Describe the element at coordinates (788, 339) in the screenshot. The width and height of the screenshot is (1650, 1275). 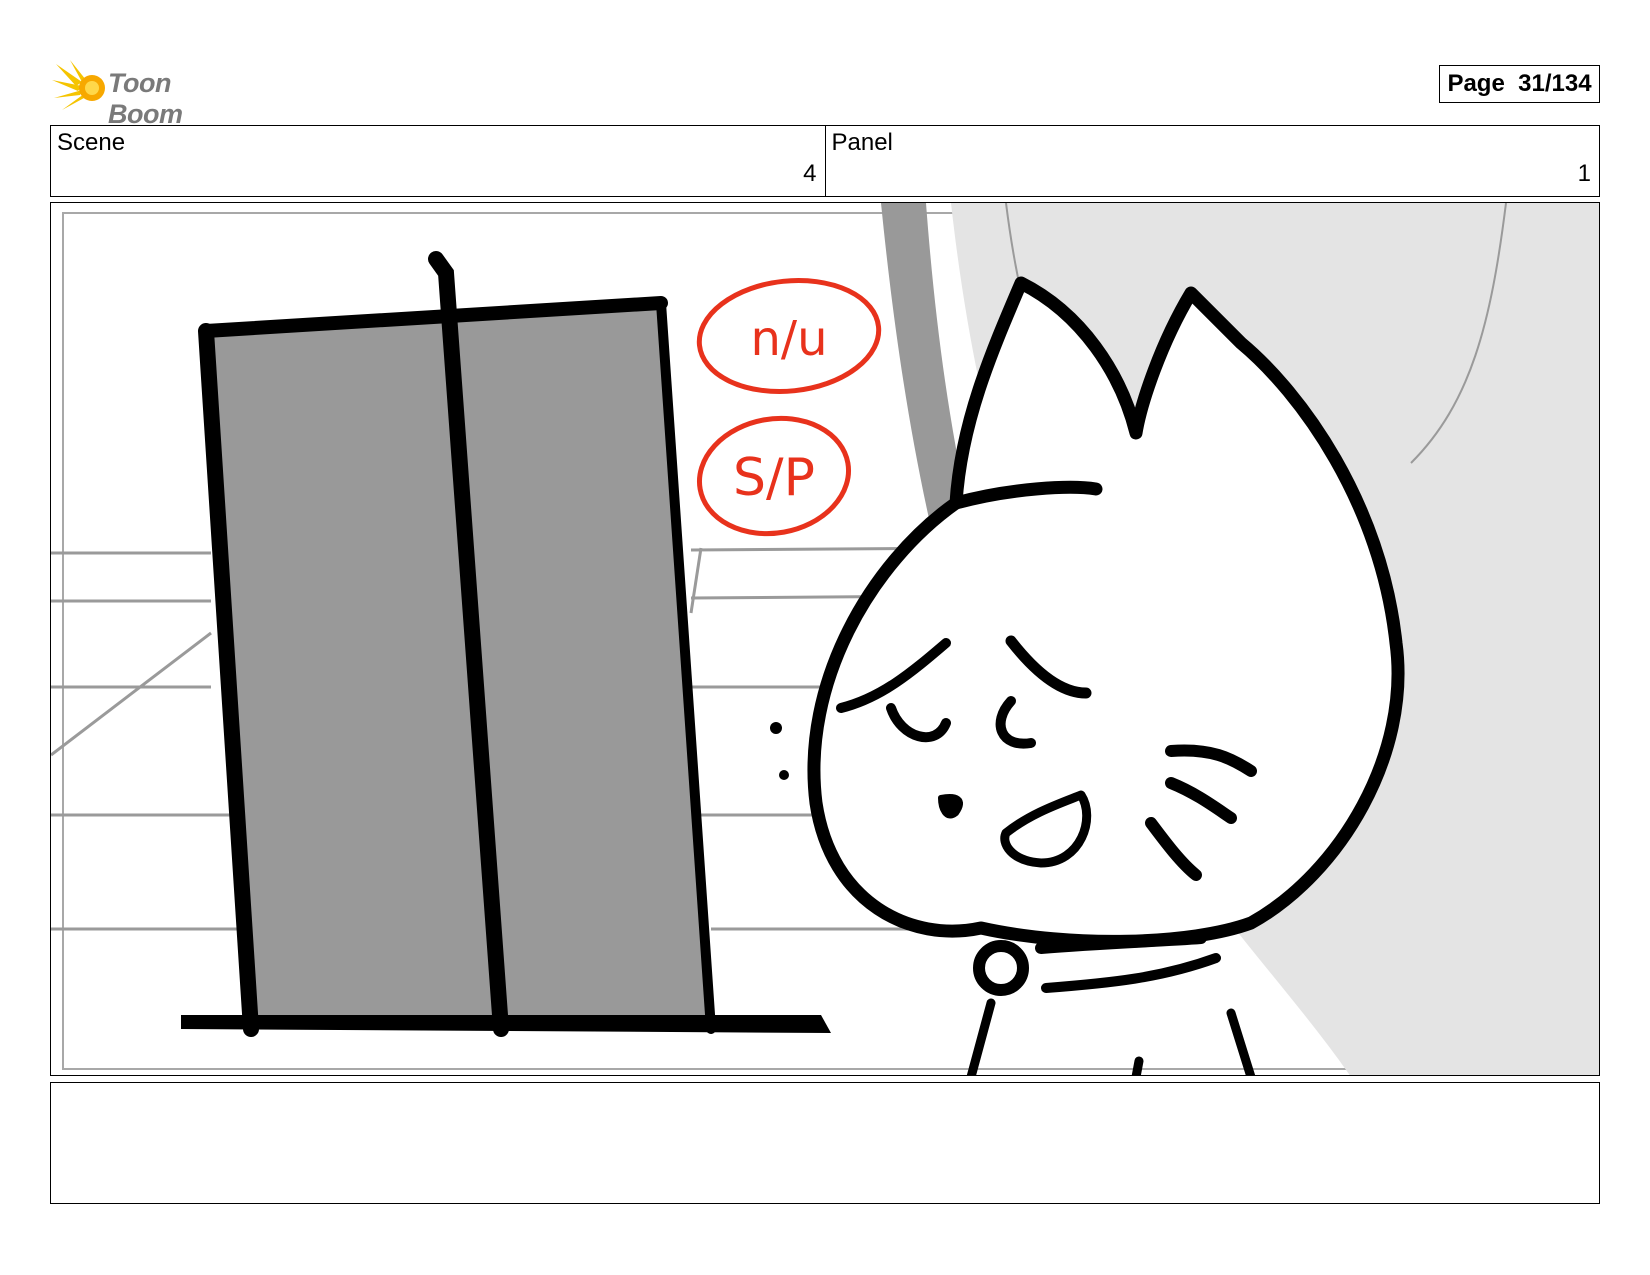
I see `annotation-nu: n/u` at that location.